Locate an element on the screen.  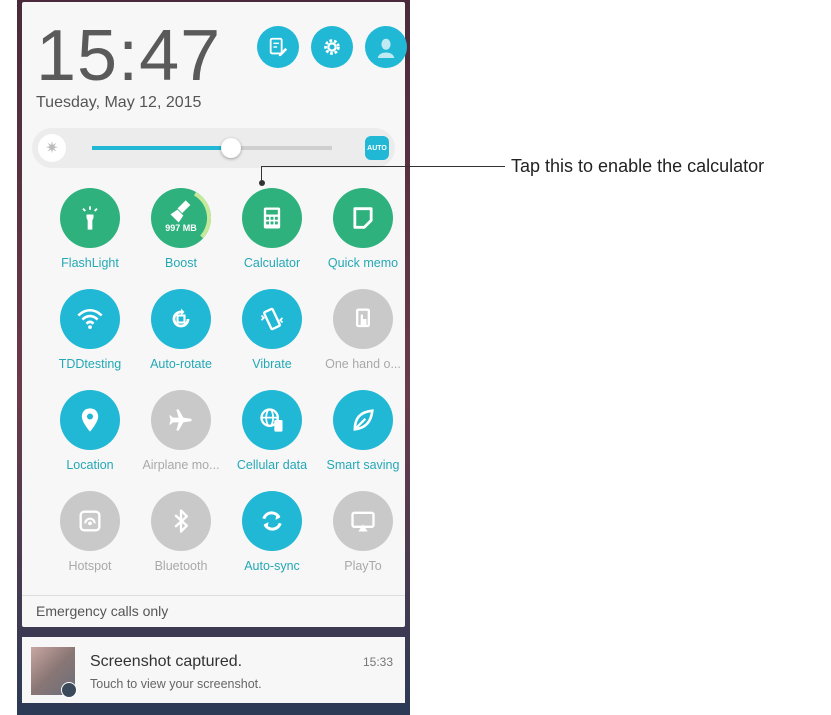
gear-icon is located at coordinates (332, 47).